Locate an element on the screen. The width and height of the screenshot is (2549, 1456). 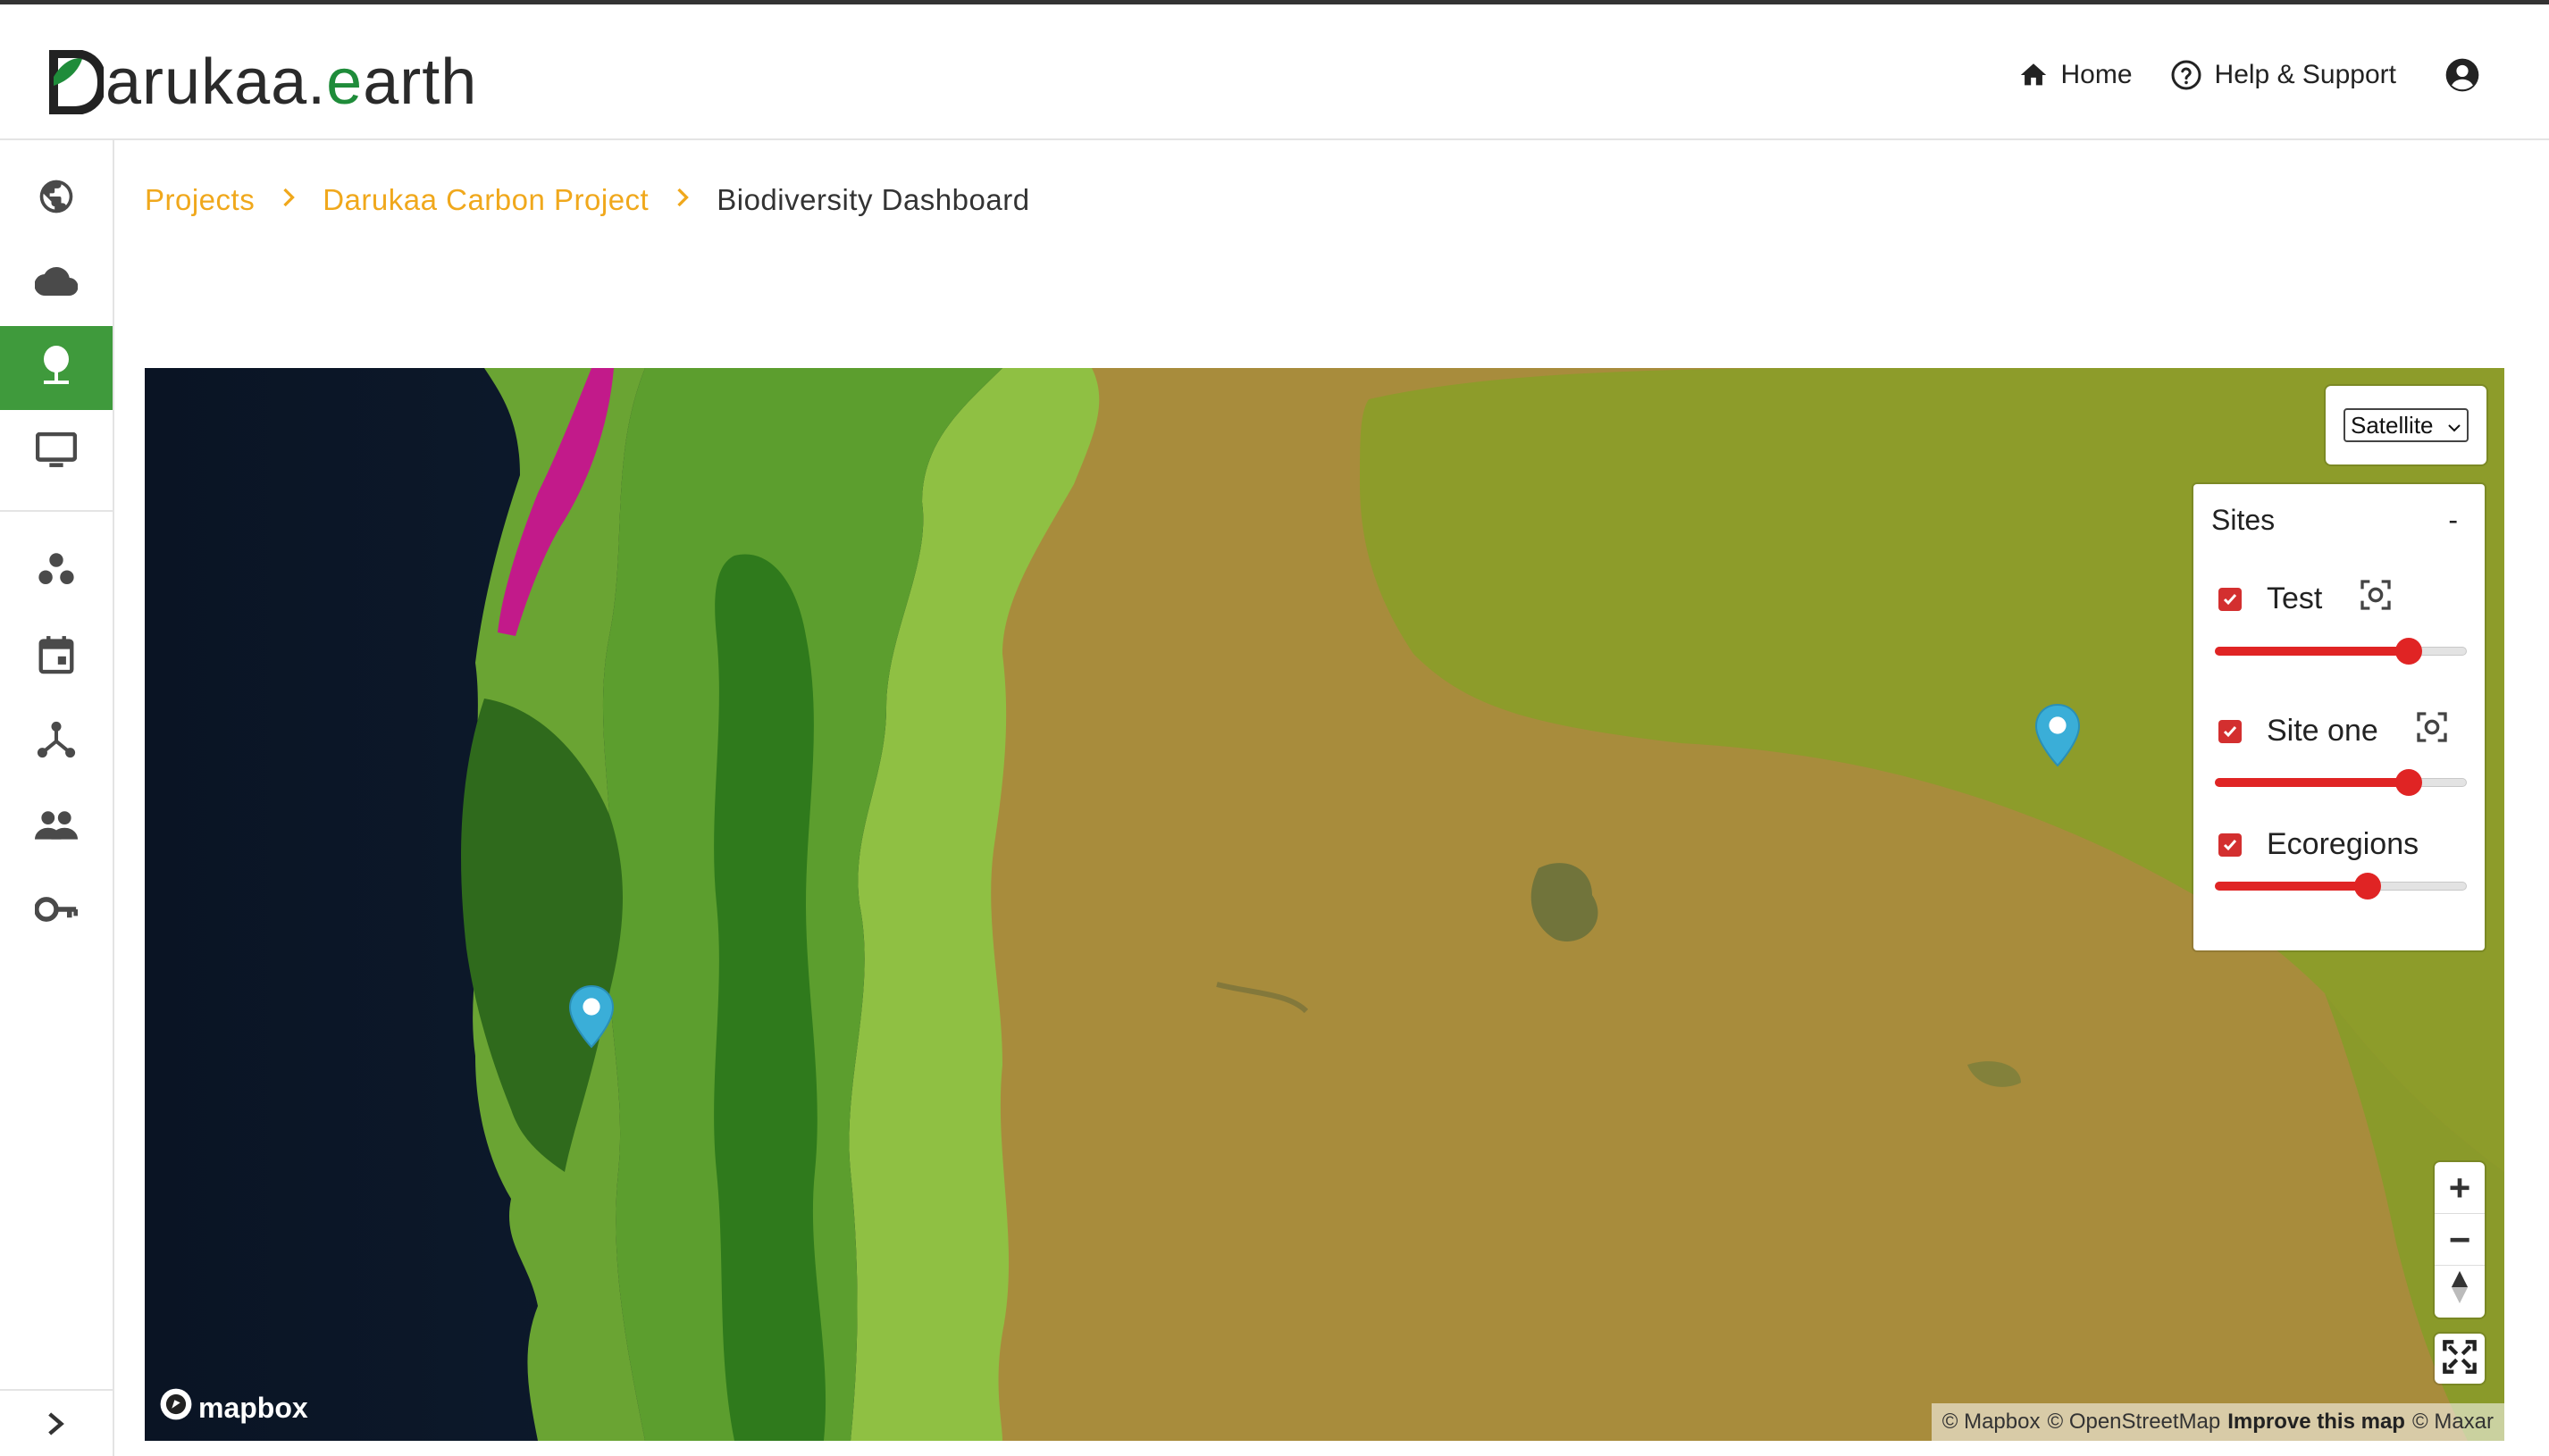
breadcrumb-project: Darukaa Carbon Project is located at coordinates (486, 200).